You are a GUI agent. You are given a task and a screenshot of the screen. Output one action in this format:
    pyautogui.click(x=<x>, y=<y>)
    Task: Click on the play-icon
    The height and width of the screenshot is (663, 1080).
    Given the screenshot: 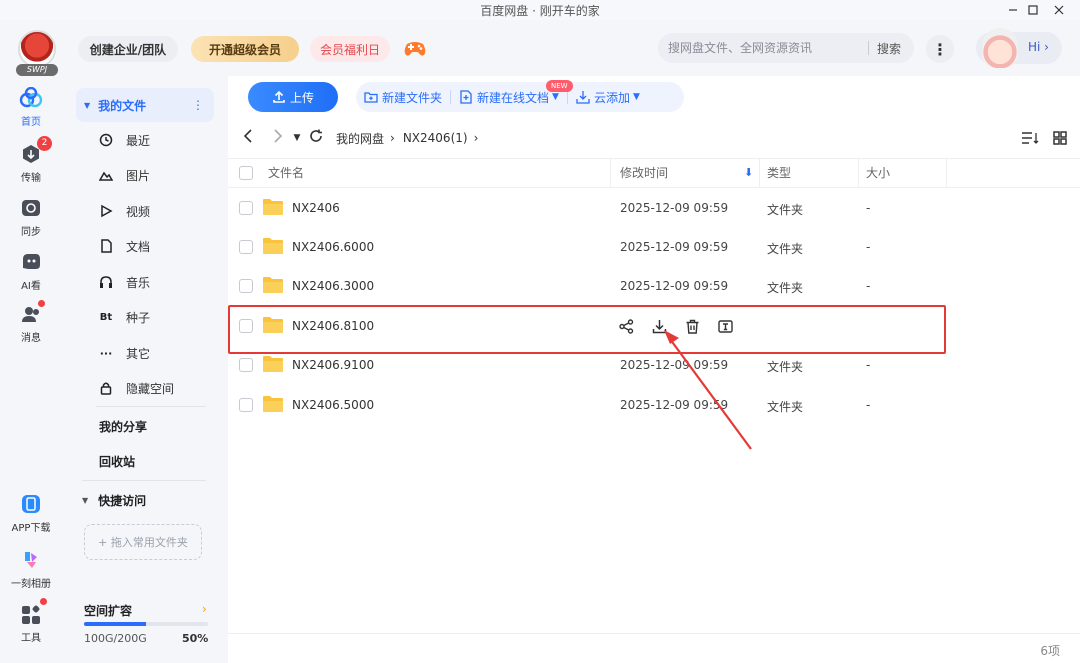 What is the action you would take?
    pyautogui.click(x=106, y=211)
    